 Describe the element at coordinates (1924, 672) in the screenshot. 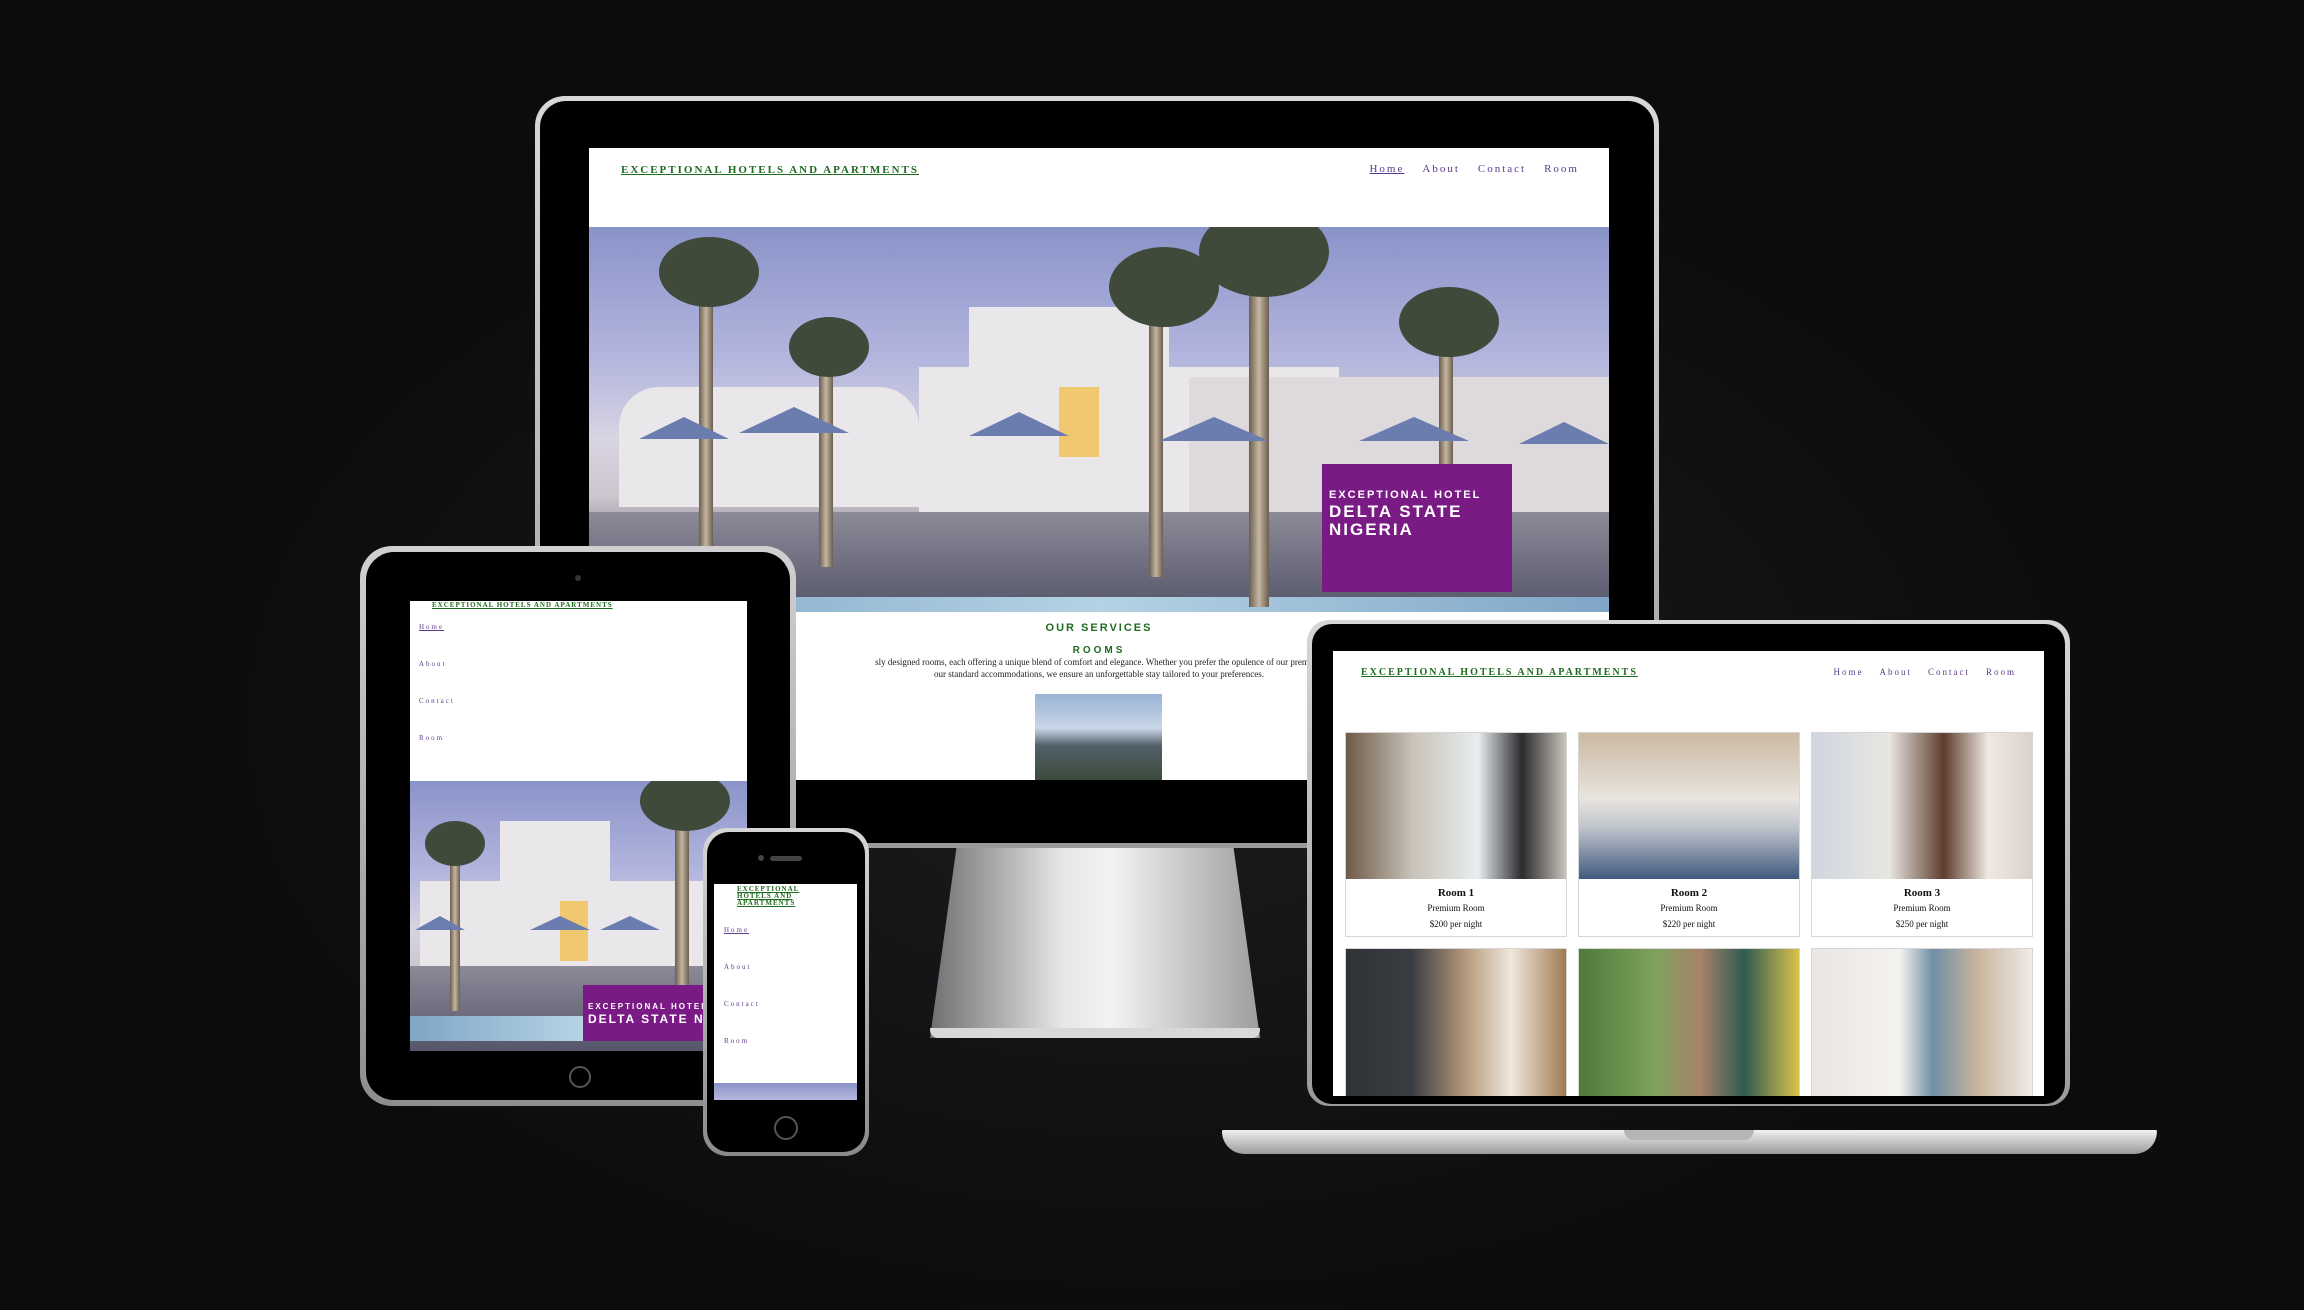

I see `laptop-nav: Home About Contact Room` at that location.